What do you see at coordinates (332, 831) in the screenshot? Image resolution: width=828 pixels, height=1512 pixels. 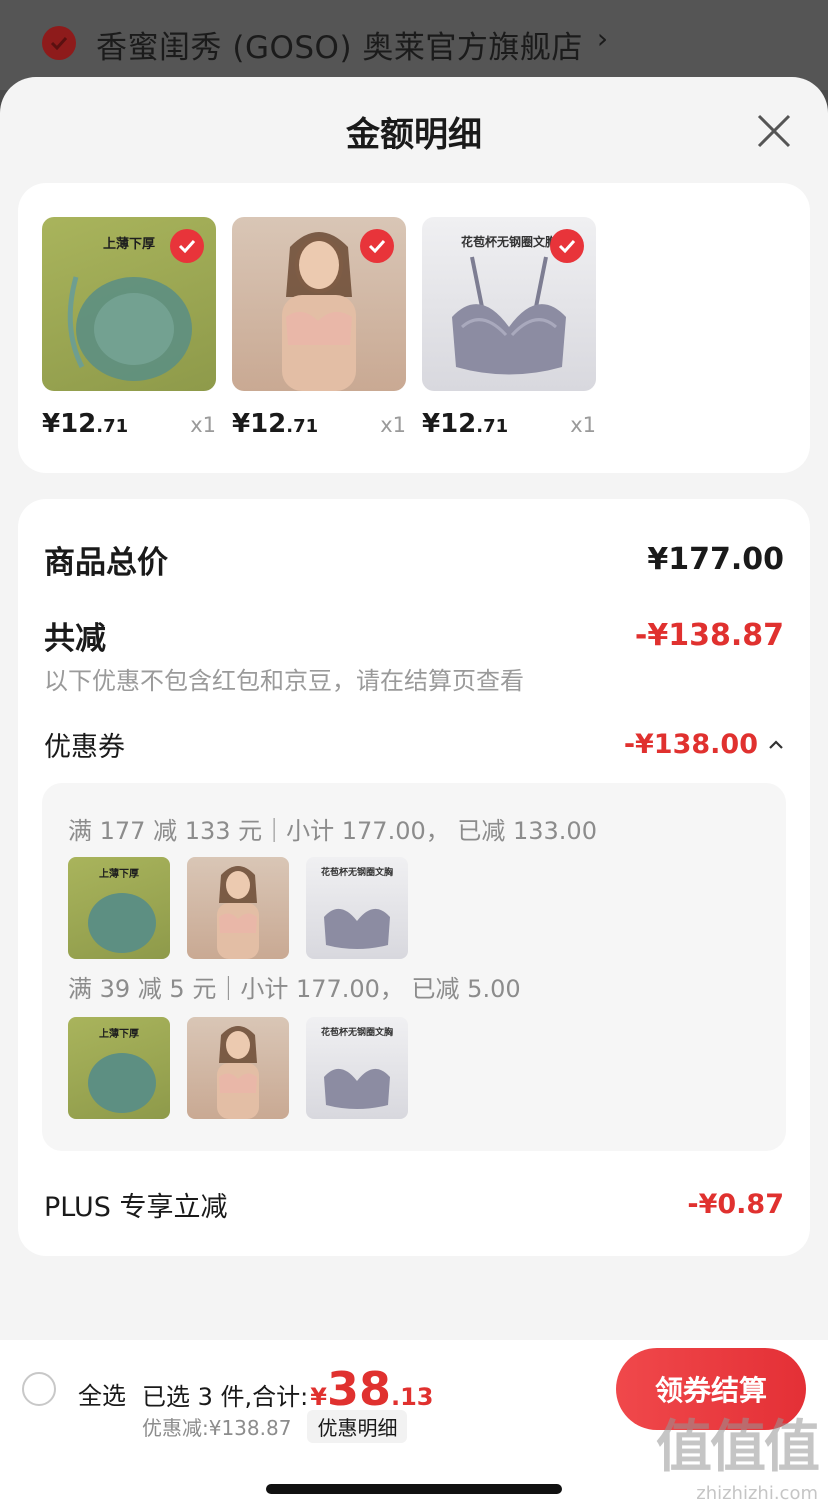 I see `coupon-rule: 满 177 减 133 元｜小计 177.00， 已减 133.00` at bounding box center [332, 831].